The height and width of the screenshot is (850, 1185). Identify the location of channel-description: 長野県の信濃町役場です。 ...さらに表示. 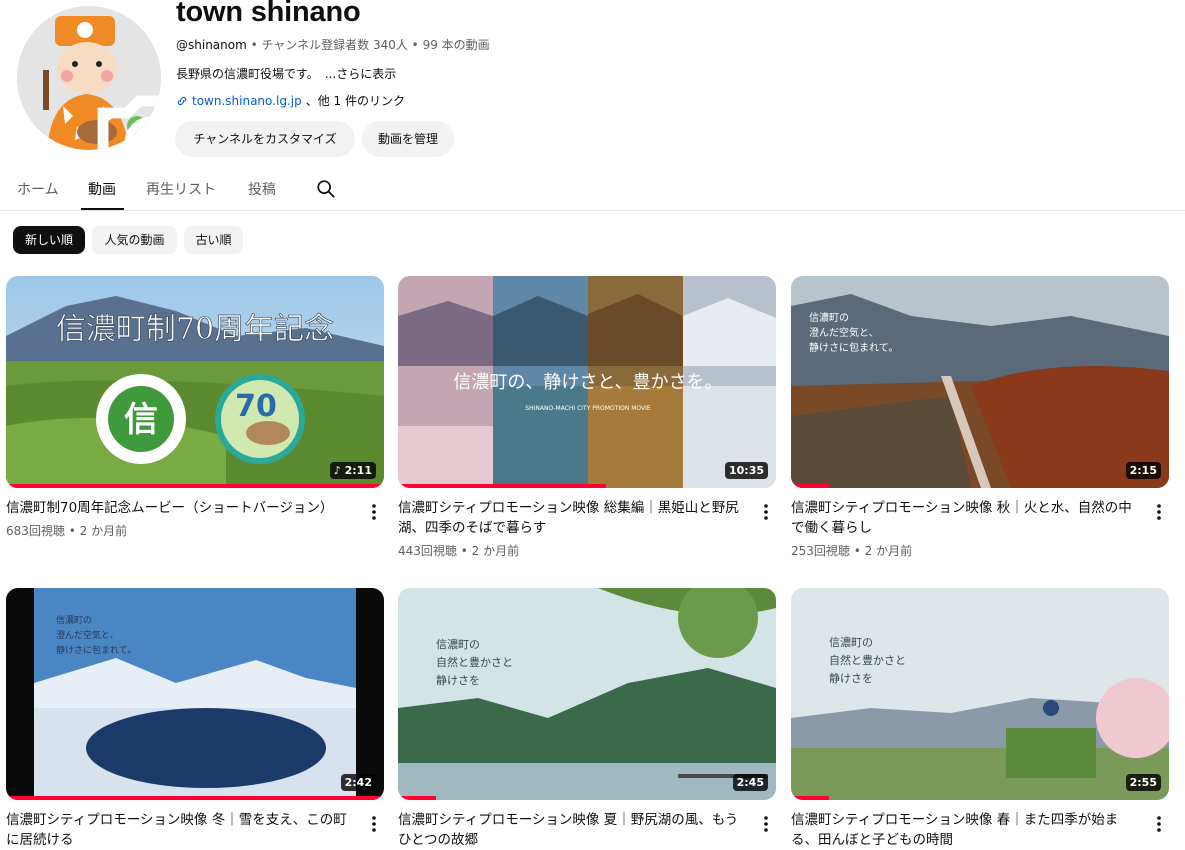
(286, 73).